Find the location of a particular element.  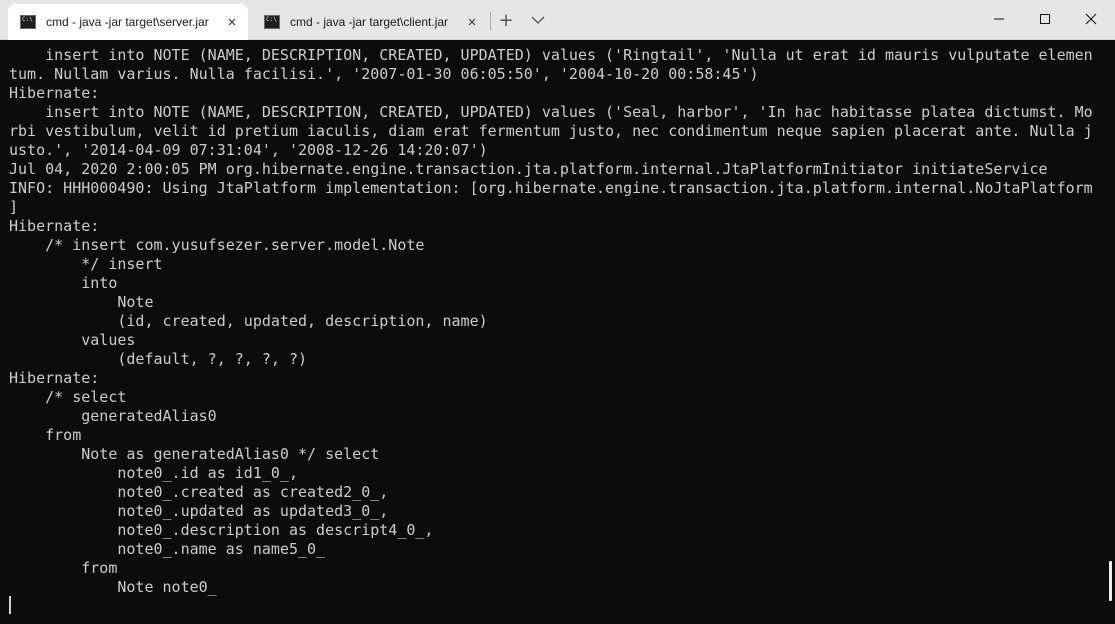

minimize-button is located at coordinates (999, 19).